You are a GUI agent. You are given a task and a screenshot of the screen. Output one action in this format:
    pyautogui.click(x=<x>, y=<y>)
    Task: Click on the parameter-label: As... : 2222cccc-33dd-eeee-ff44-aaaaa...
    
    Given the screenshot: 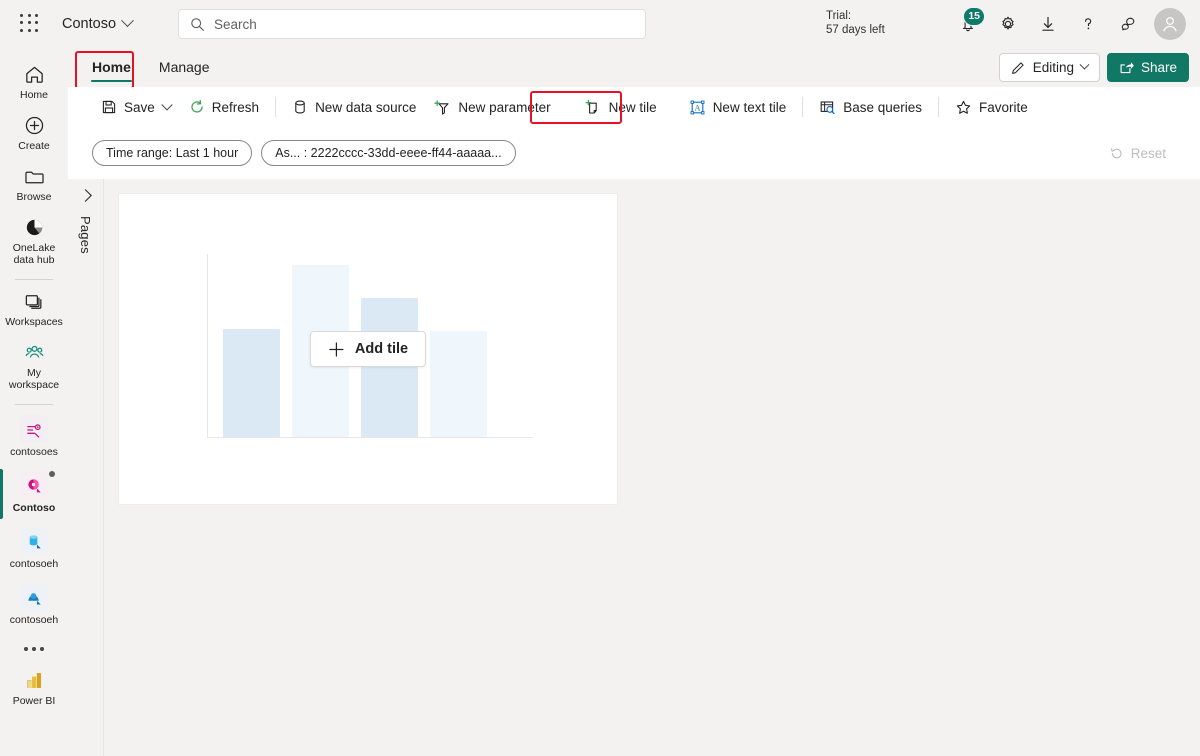 What is the action you would take?
    pyautogui.click(x=388, y=153)
    